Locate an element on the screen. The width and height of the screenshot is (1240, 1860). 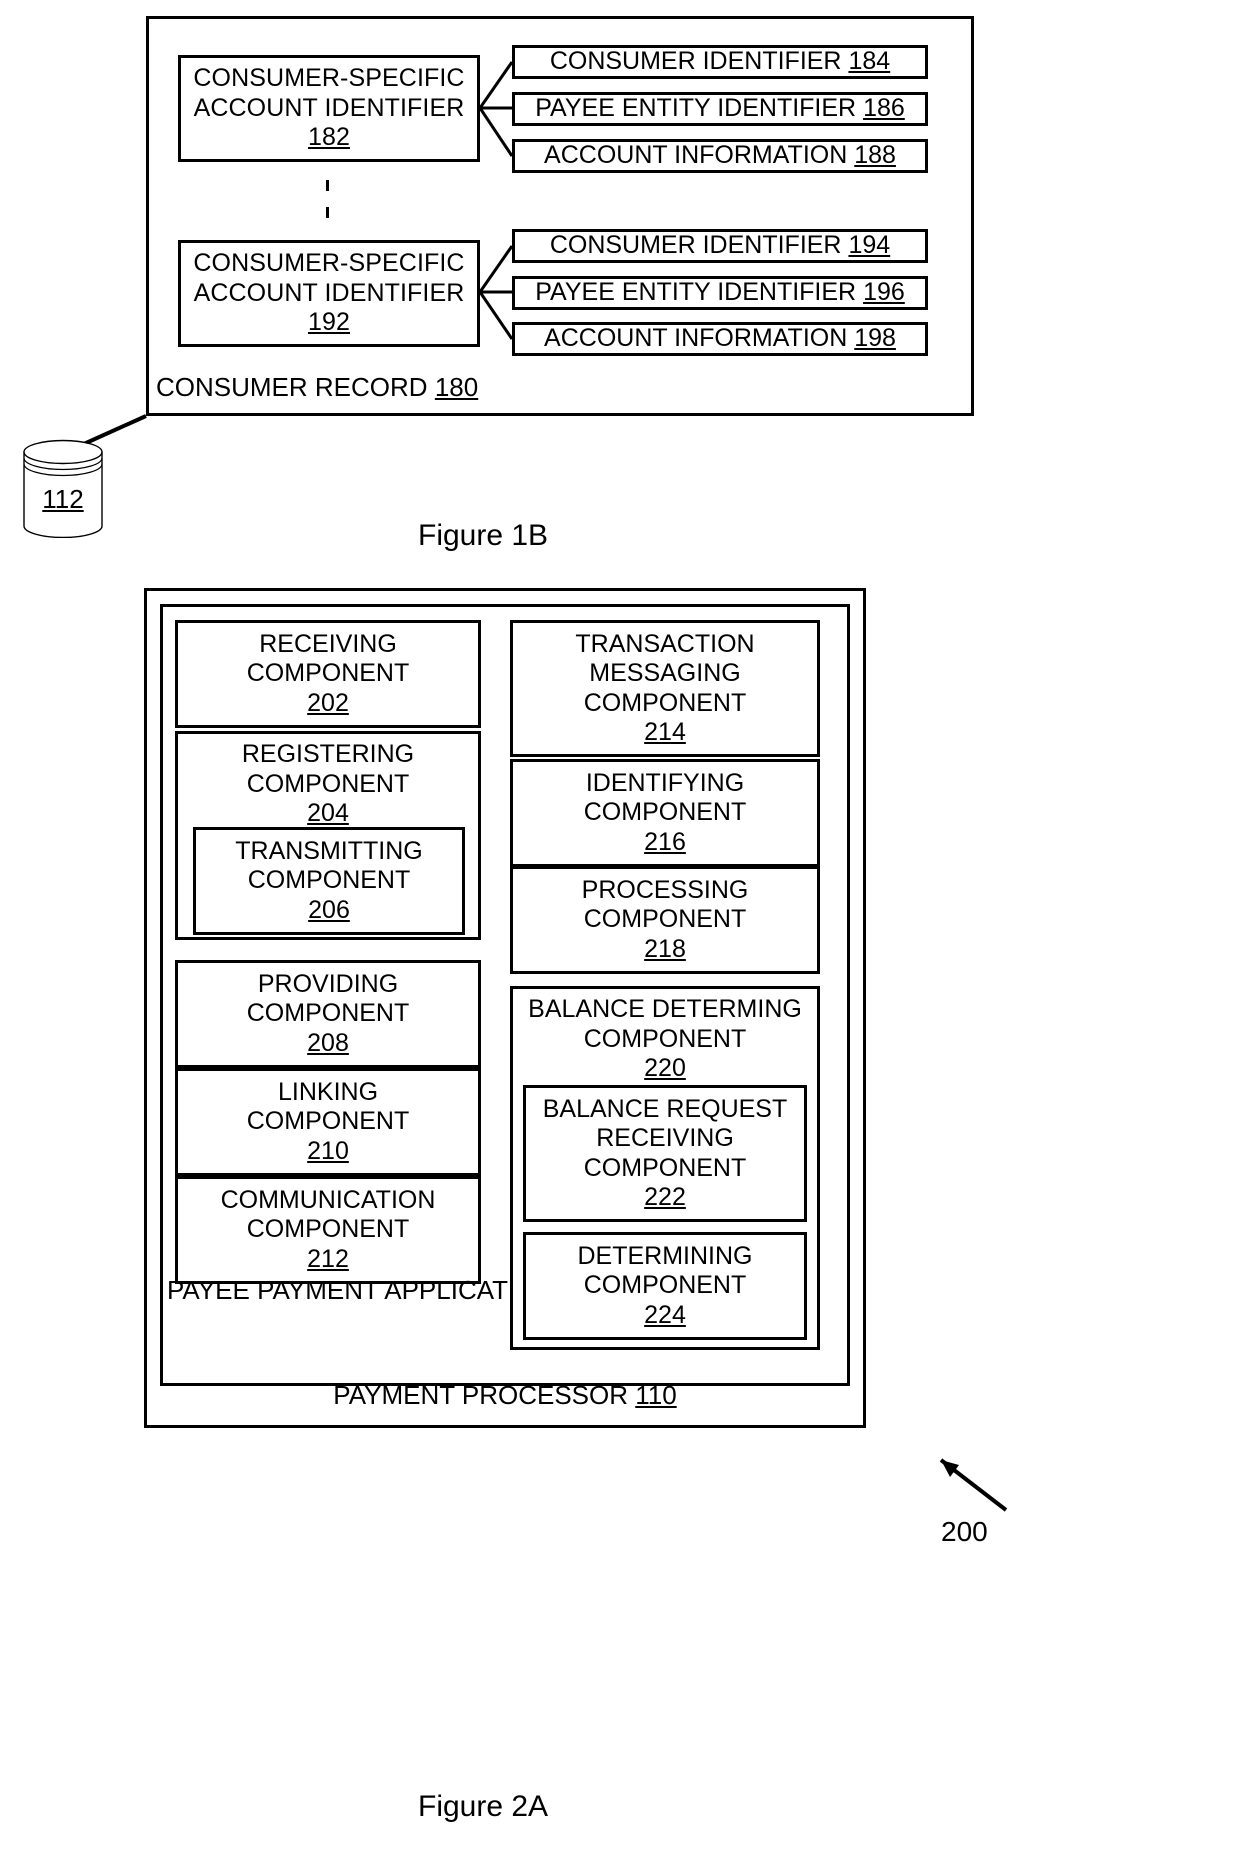
attr-ref: 186 is located at coordinates (884, 108).